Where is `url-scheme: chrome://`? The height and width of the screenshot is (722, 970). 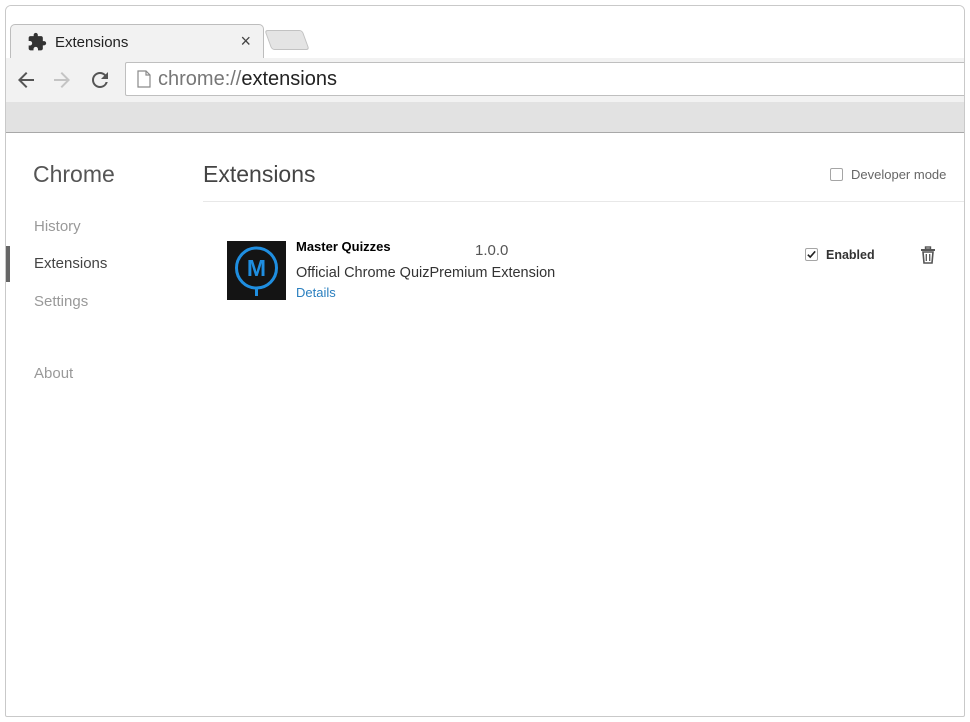
url-scheme: chrome:// is located at coordinates (200, 79).